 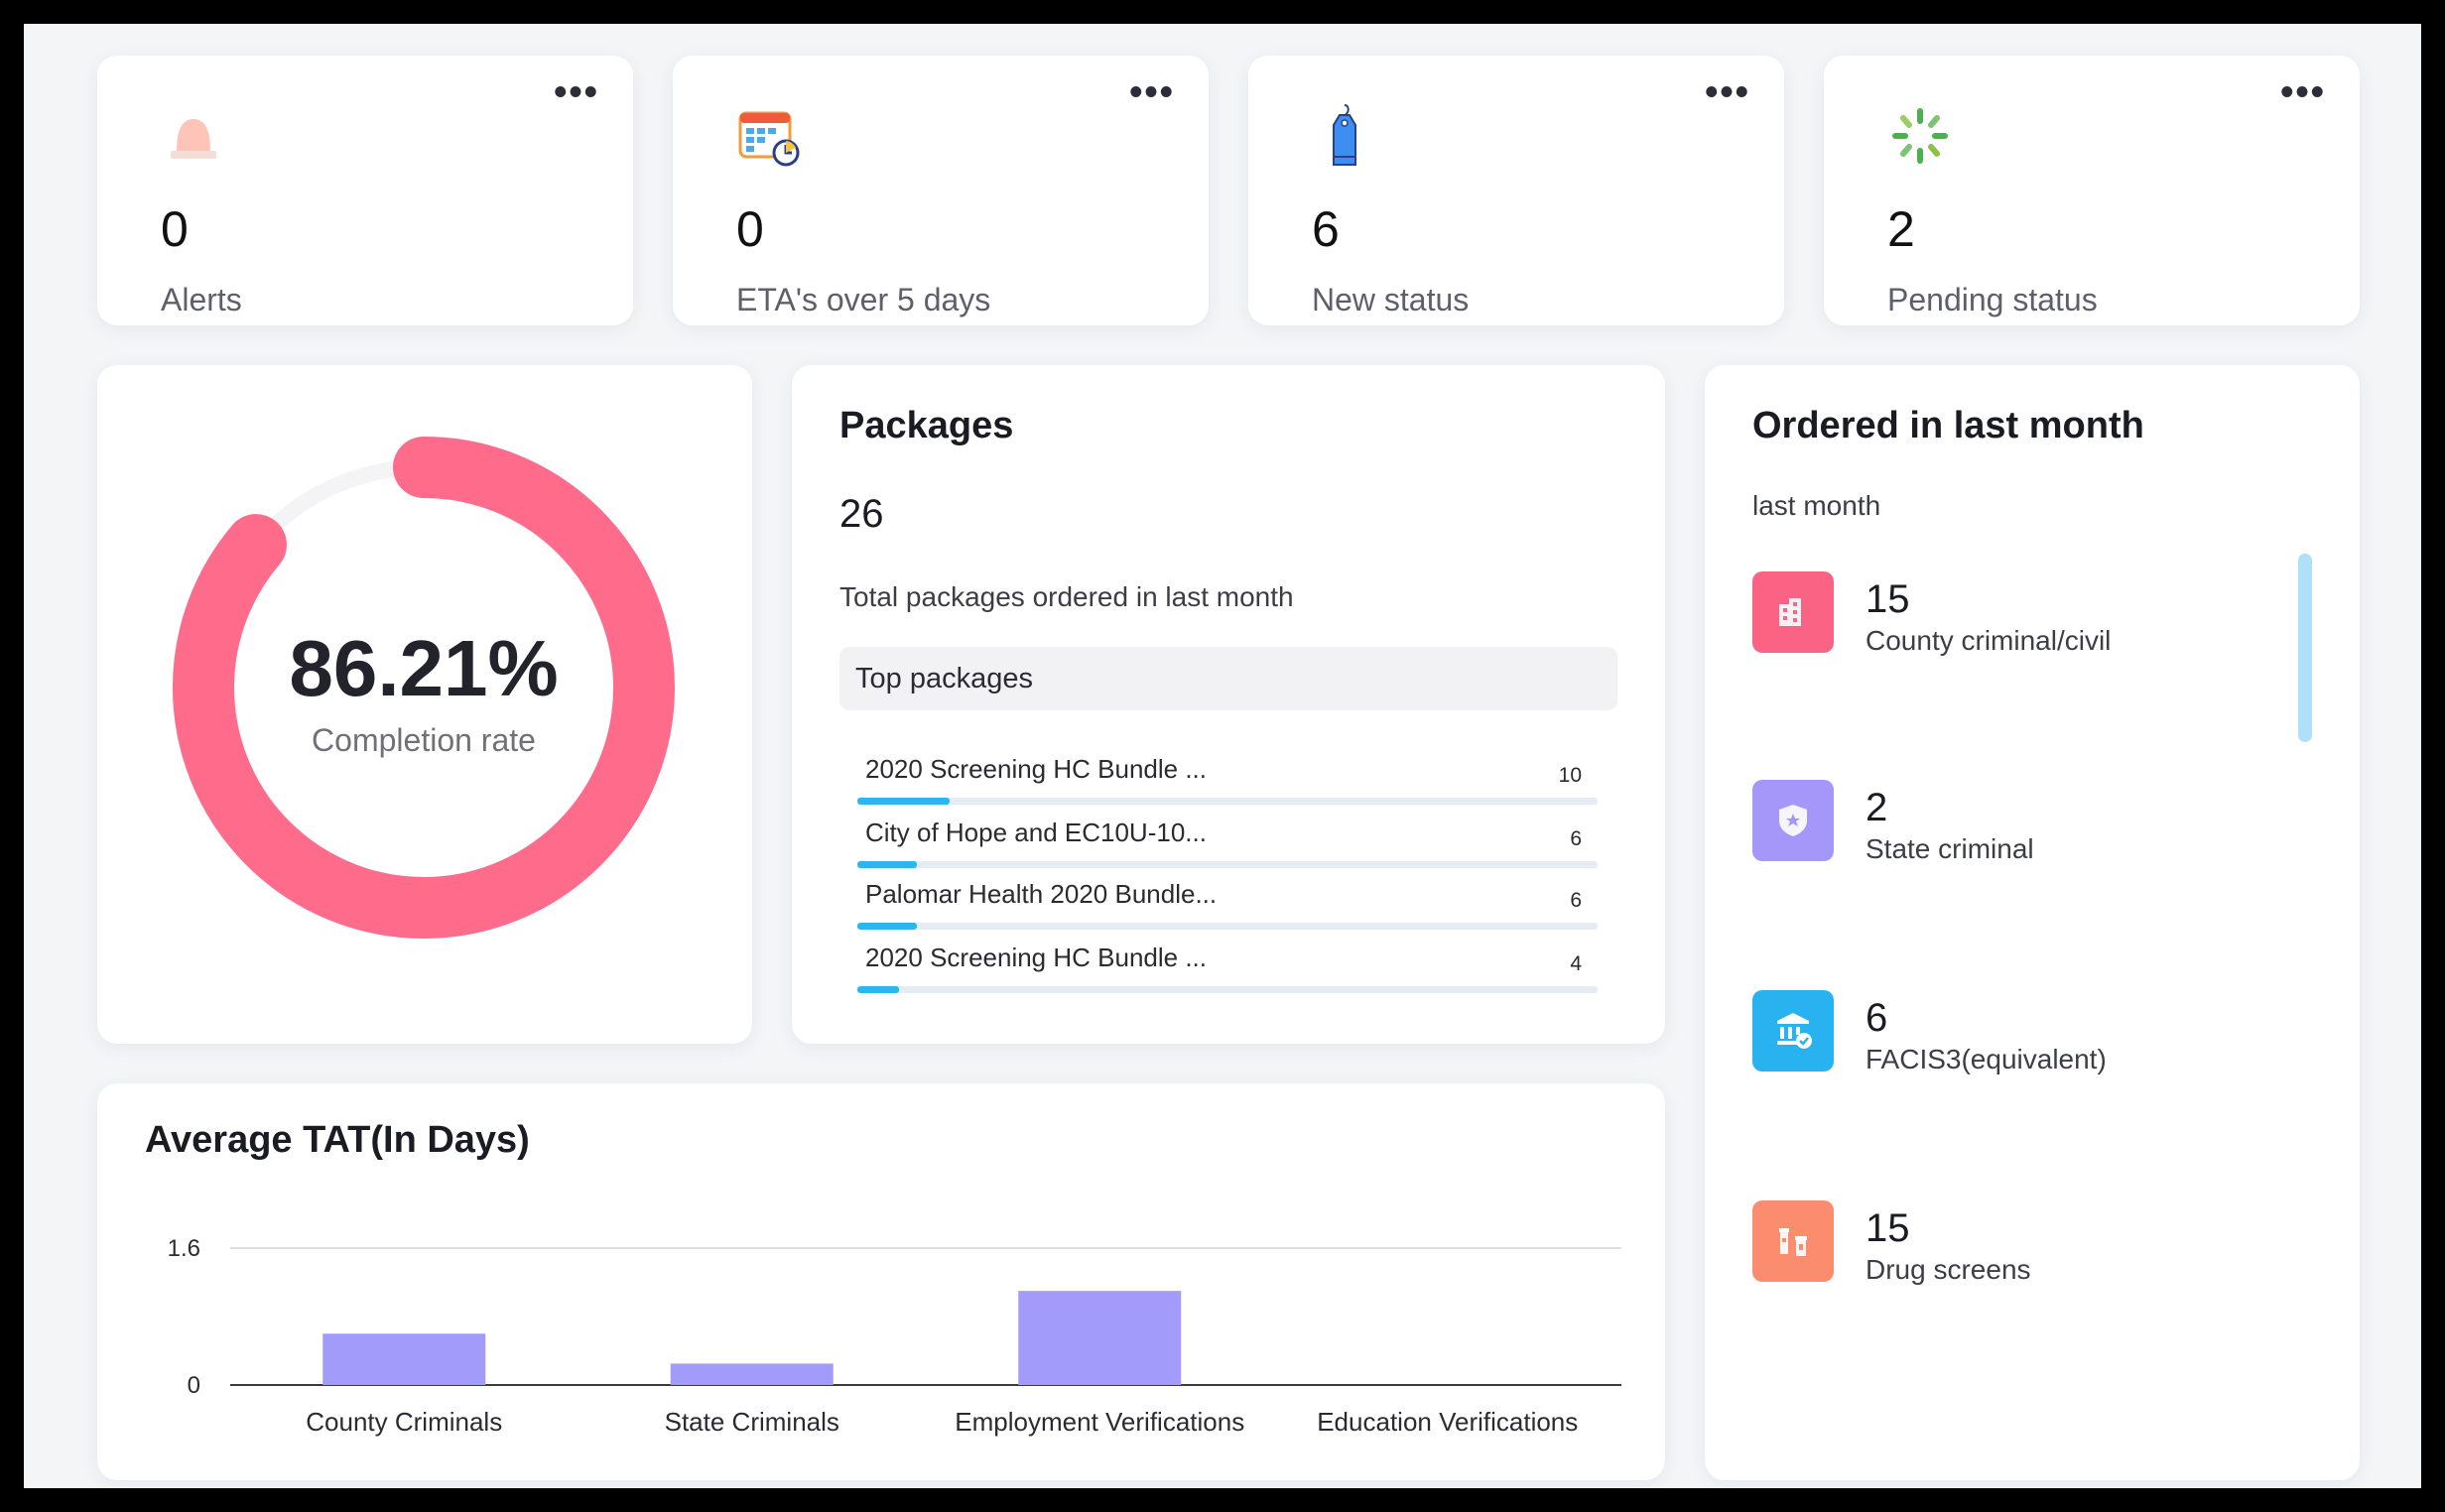 What do you see at coordinates (1986, 1059) in the screenshot?
I see `ordered-label: FACIS3(equivalent)` at bounding box center [1986, 1059].